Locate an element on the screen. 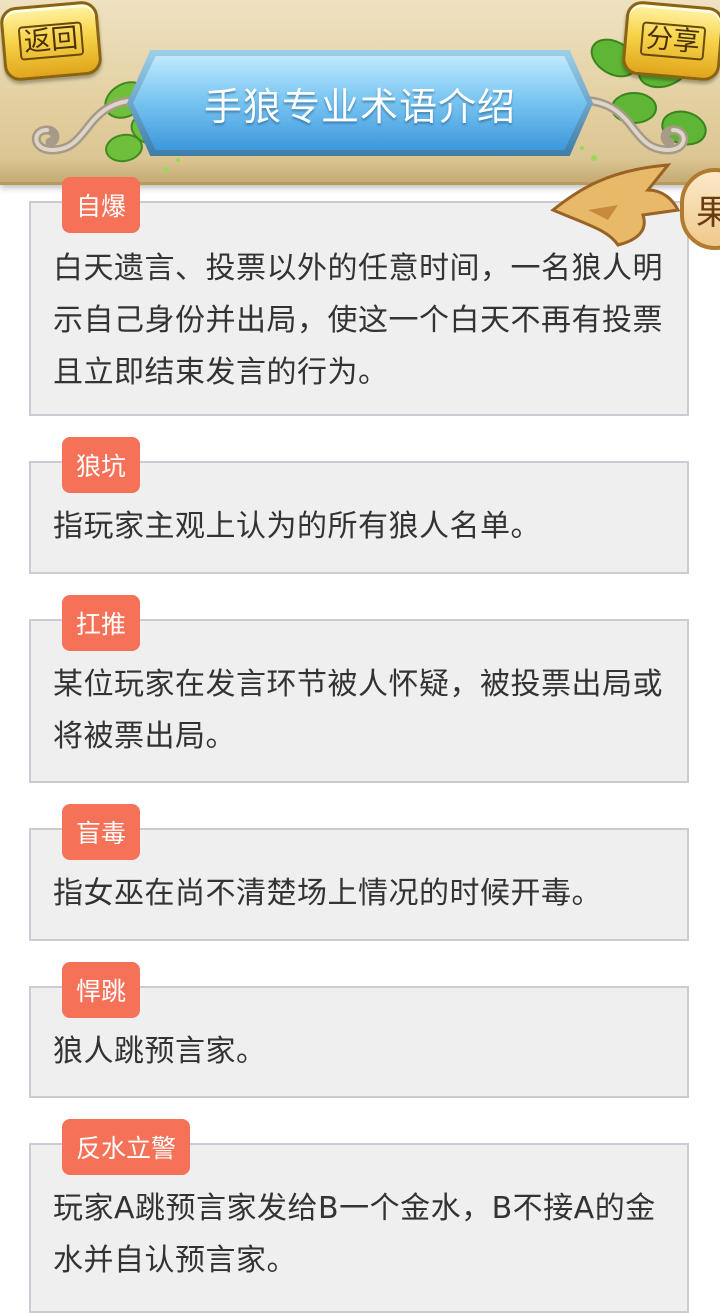  back-button: 返回 is located at coordinates (52, 41).